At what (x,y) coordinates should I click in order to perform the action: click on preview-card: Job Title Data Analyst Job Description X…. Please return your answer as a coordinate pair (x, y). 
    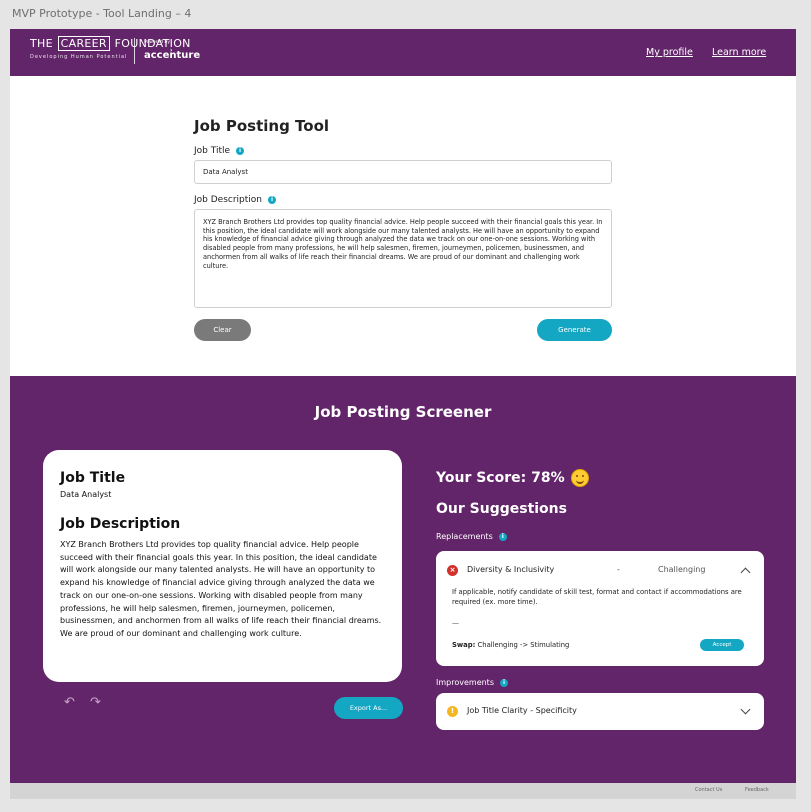
    Looking at the image, I should click on (222, 566).